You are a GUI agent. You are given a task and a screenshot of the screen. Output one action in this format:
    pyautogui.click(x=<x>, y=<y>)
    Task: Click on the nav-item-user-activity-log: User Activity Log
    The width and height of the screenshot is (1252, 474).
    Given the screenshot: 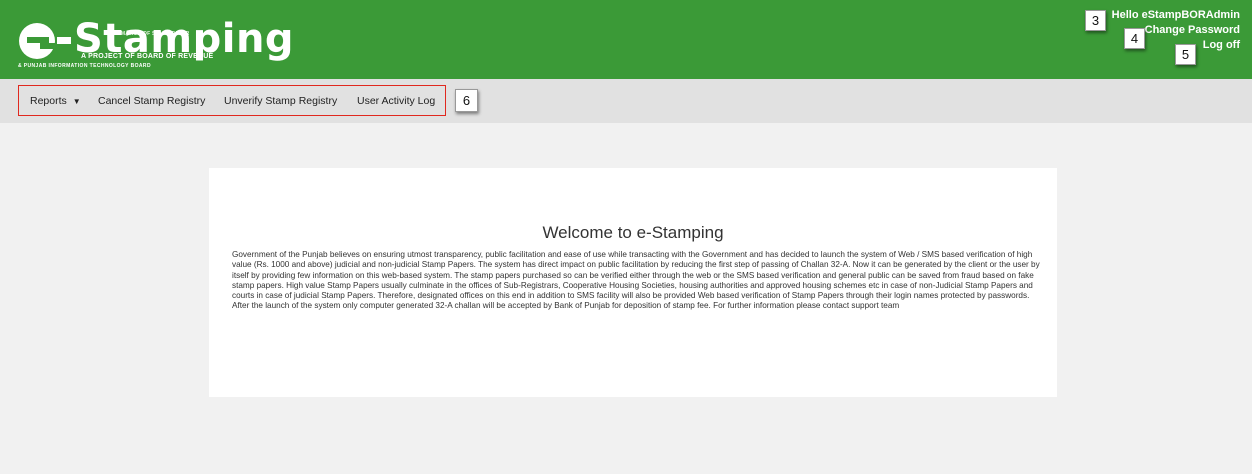 What is the action you would take?
    pyautogui.click(x=396, y=101)
    